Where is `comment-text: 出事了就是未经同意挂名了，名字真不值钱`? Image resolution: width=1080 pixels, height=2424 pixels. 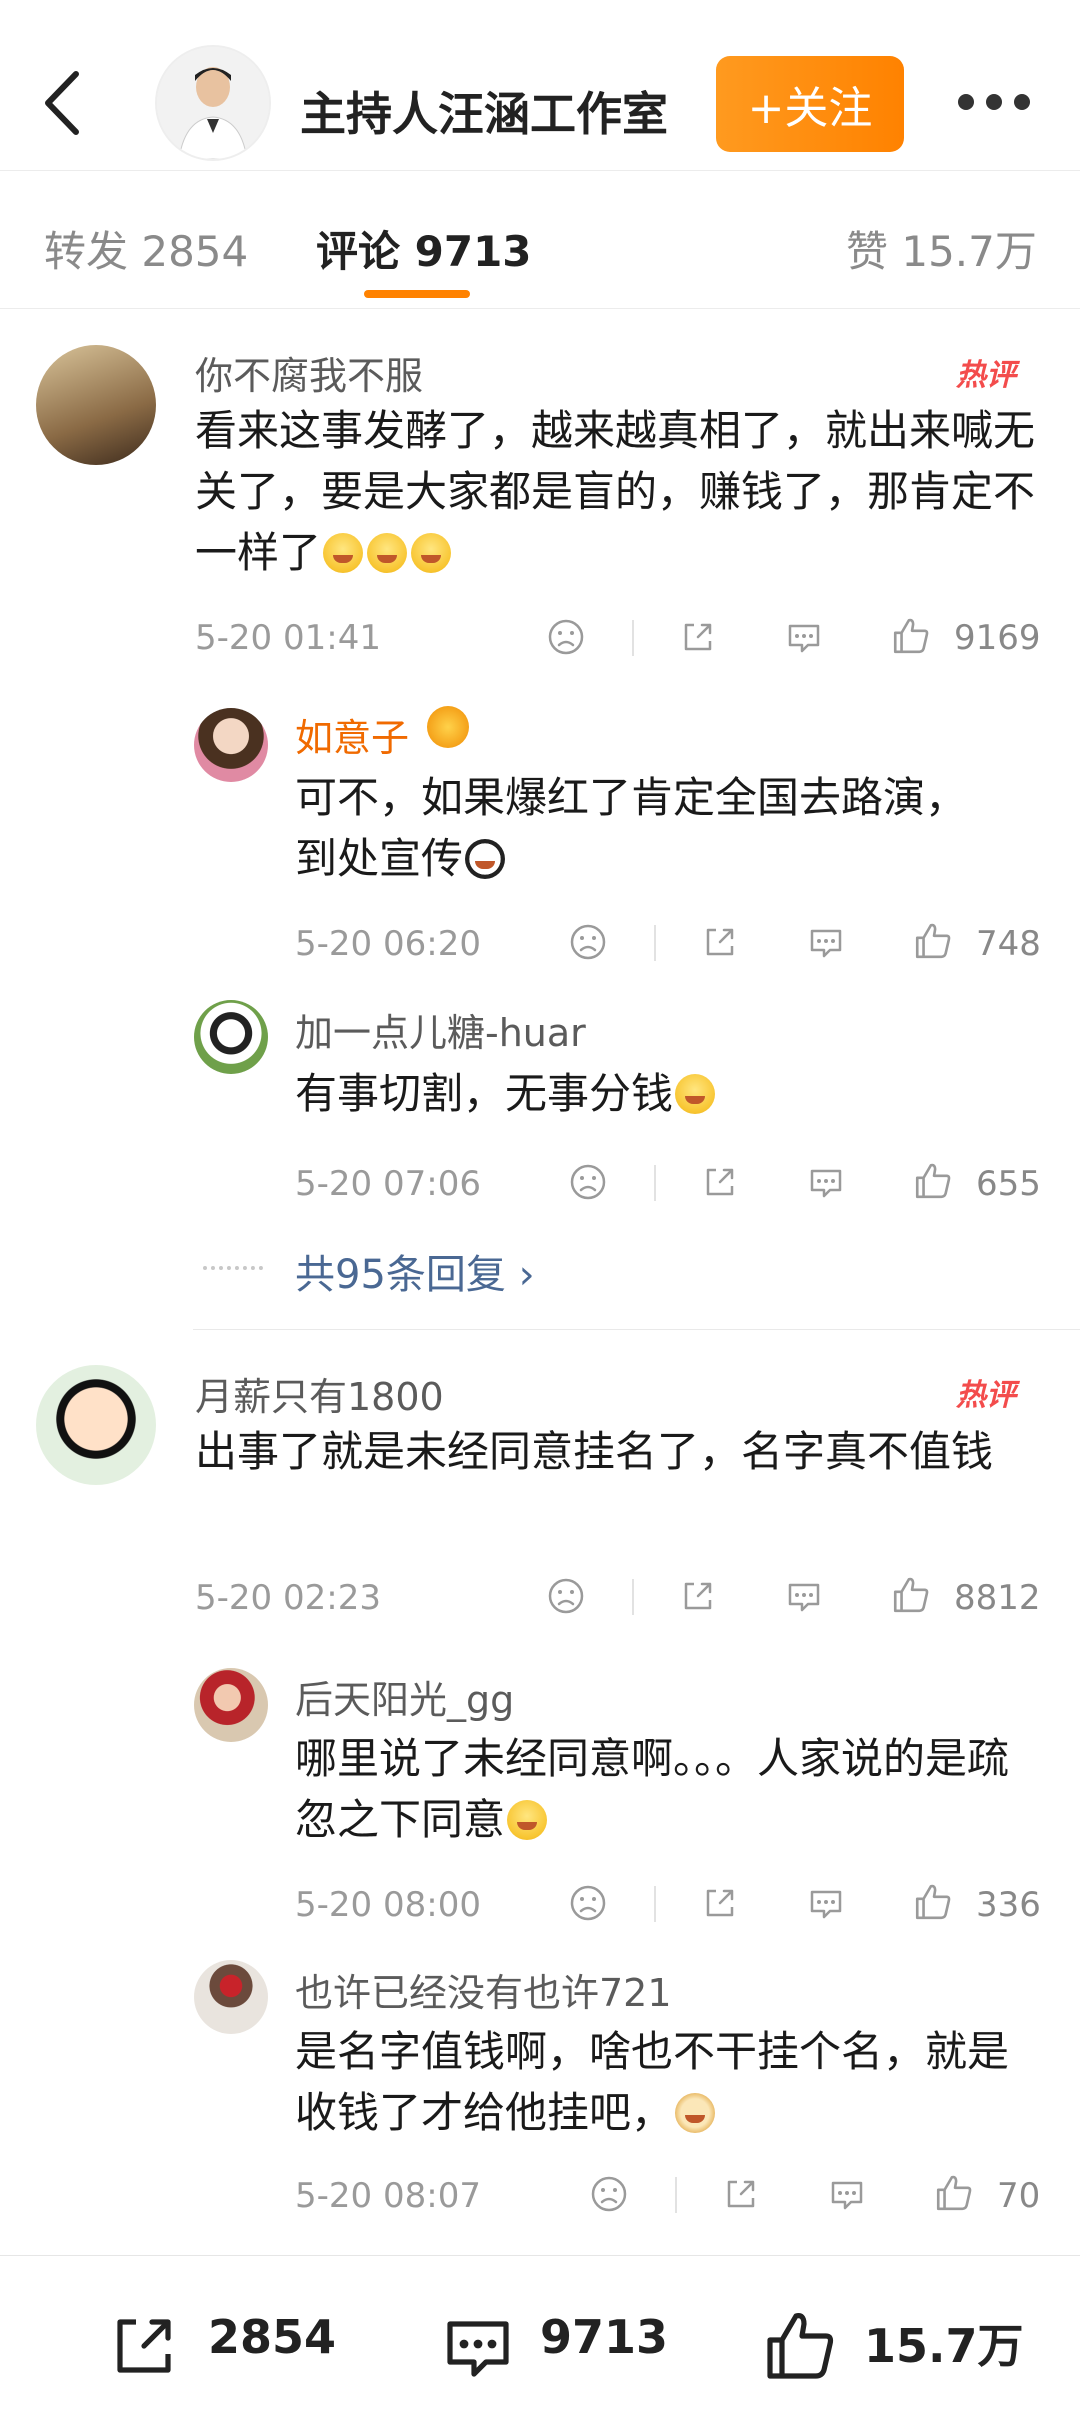 comment-text: 出事了就是未经同意挂名了，名字真不值钱 is located at coordinates (594, 1451).